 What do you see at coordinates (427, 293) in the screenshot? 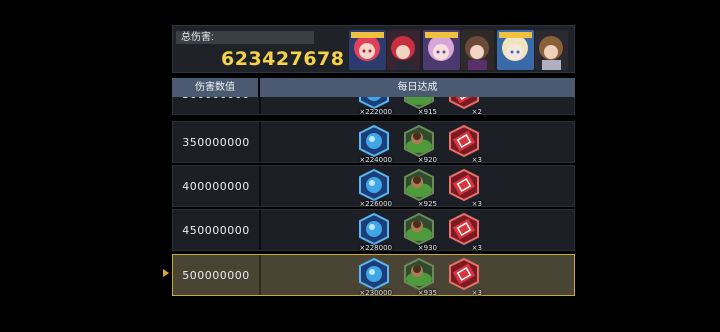
I see `slime-quantity: ×935` at bounding box center [427, 293].